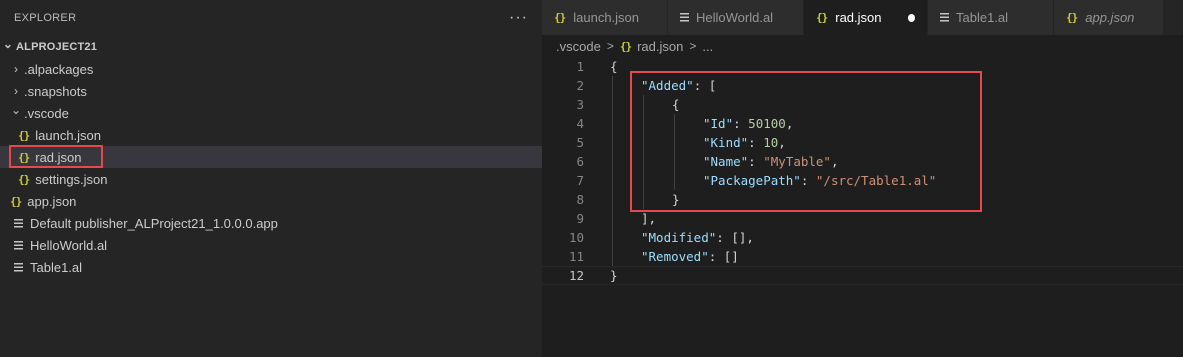 This screenshot has height=357, width=1183. I want to click on tree-item-label: settings.json, so click(71, 179).